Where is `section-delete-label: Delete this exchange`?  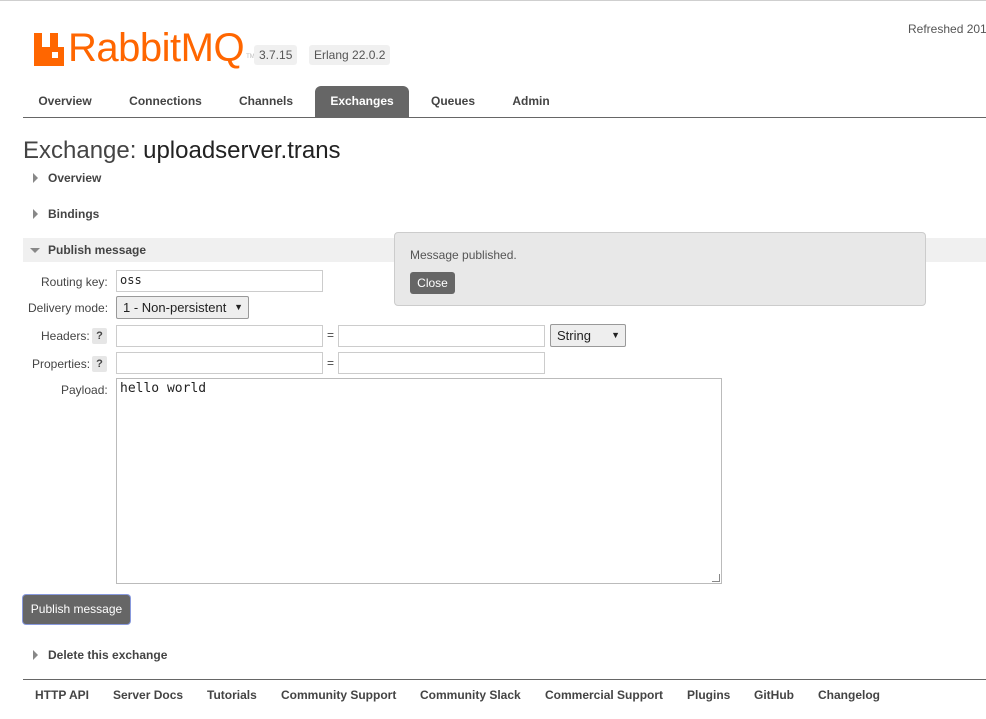 section-delete-label: Delete this exchange is located at coordinates (108, 655).